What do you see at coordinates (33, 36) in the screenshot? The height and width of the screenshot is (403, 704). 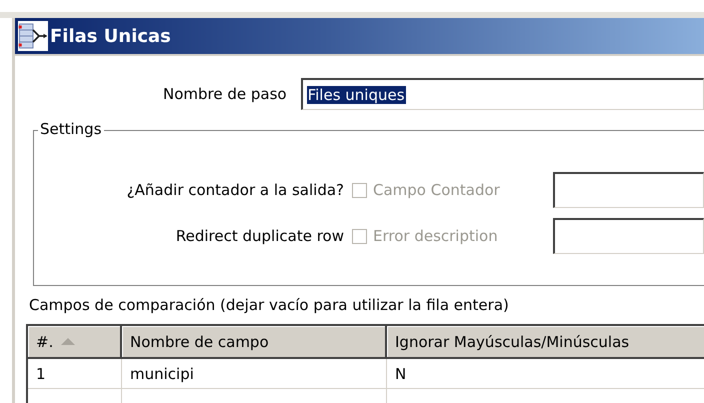 I see `app-icon` at bounding box center [33, 36].